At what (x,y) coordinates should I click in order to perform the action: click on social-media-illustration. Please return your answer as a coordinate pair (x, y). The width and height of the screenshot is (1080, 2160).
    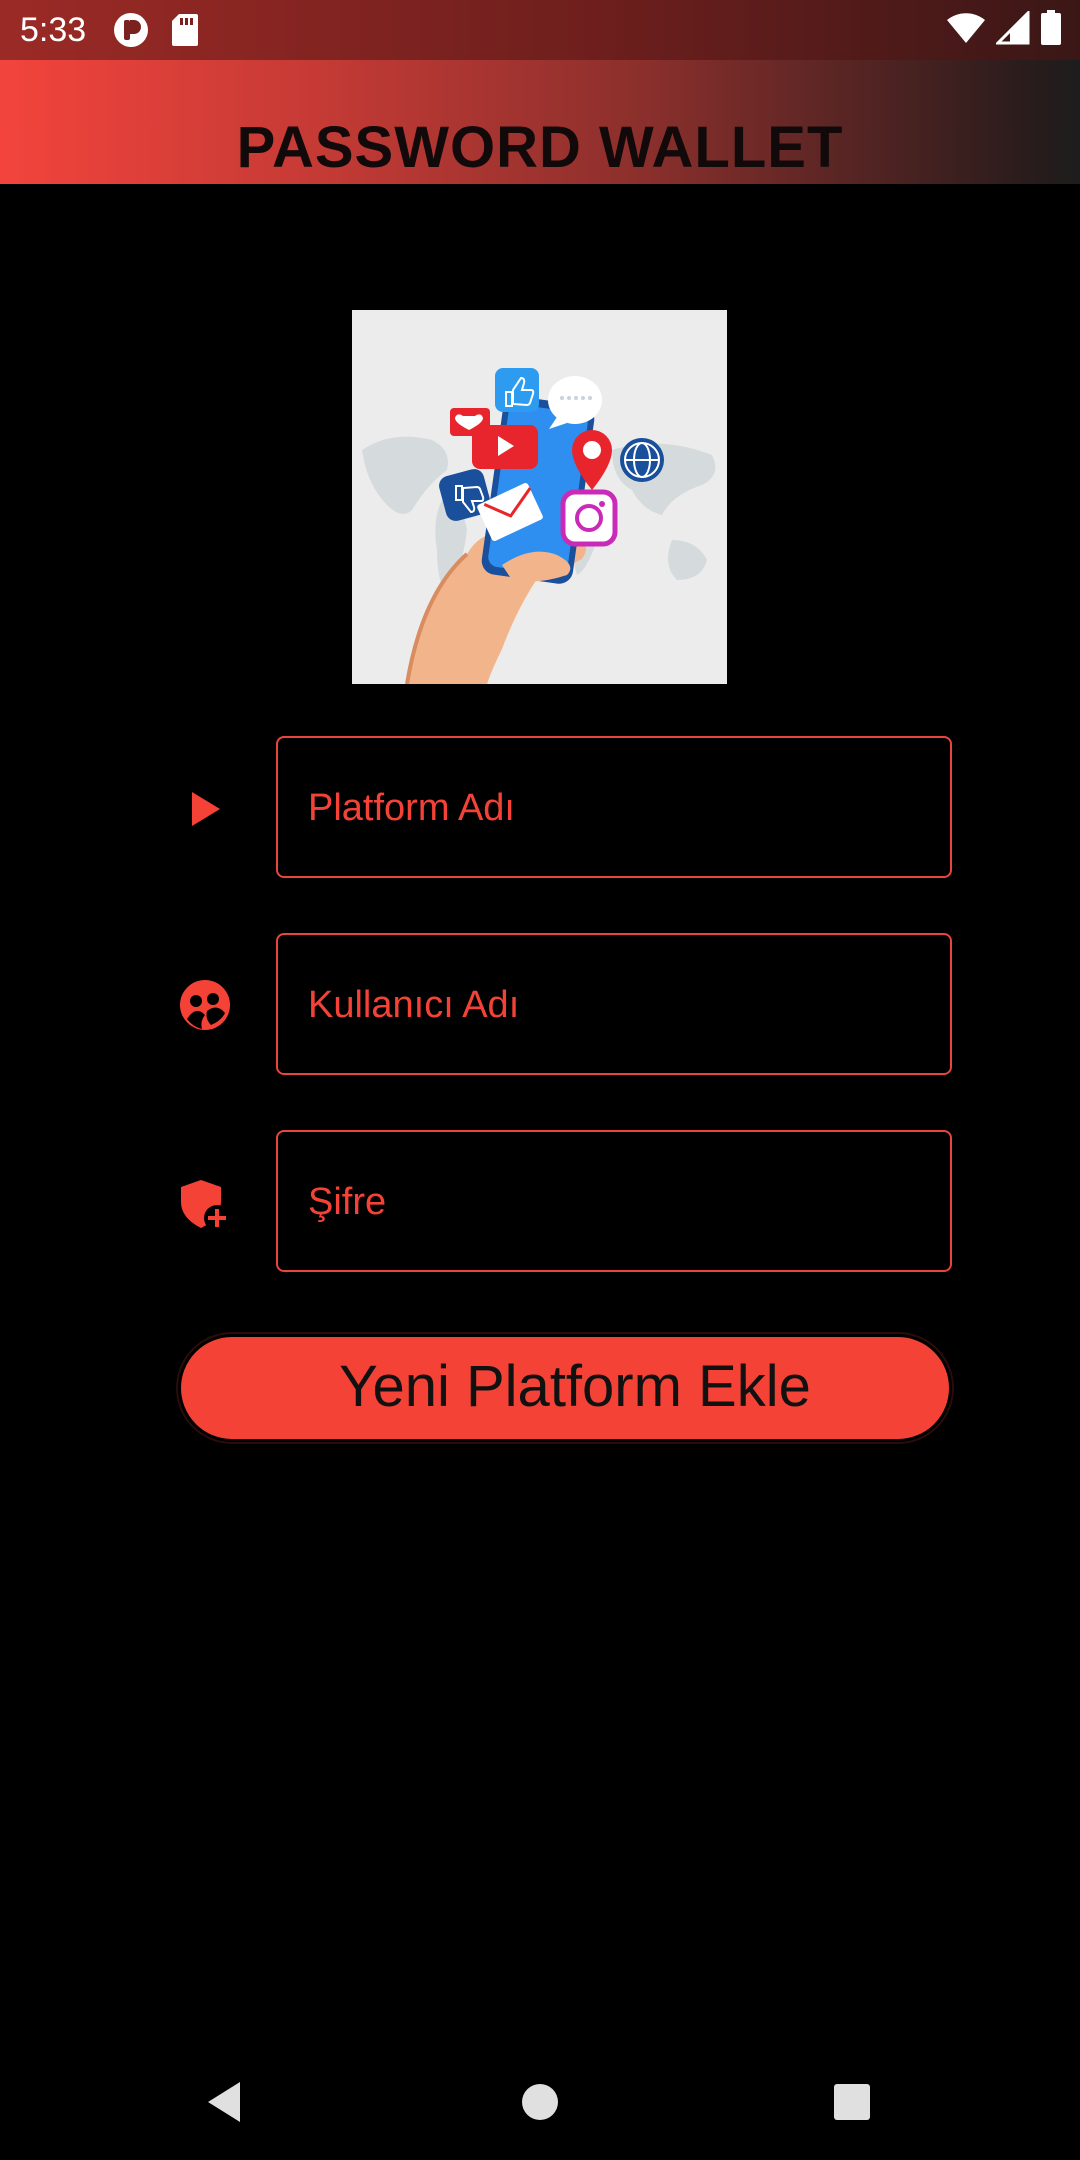
    Looking at the image, I should click on (539, 497).